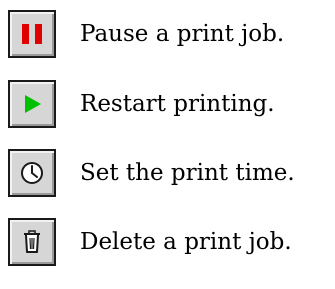 This screenshot has width=335, height=289. I want to click on delete-button, so click(32, 242).